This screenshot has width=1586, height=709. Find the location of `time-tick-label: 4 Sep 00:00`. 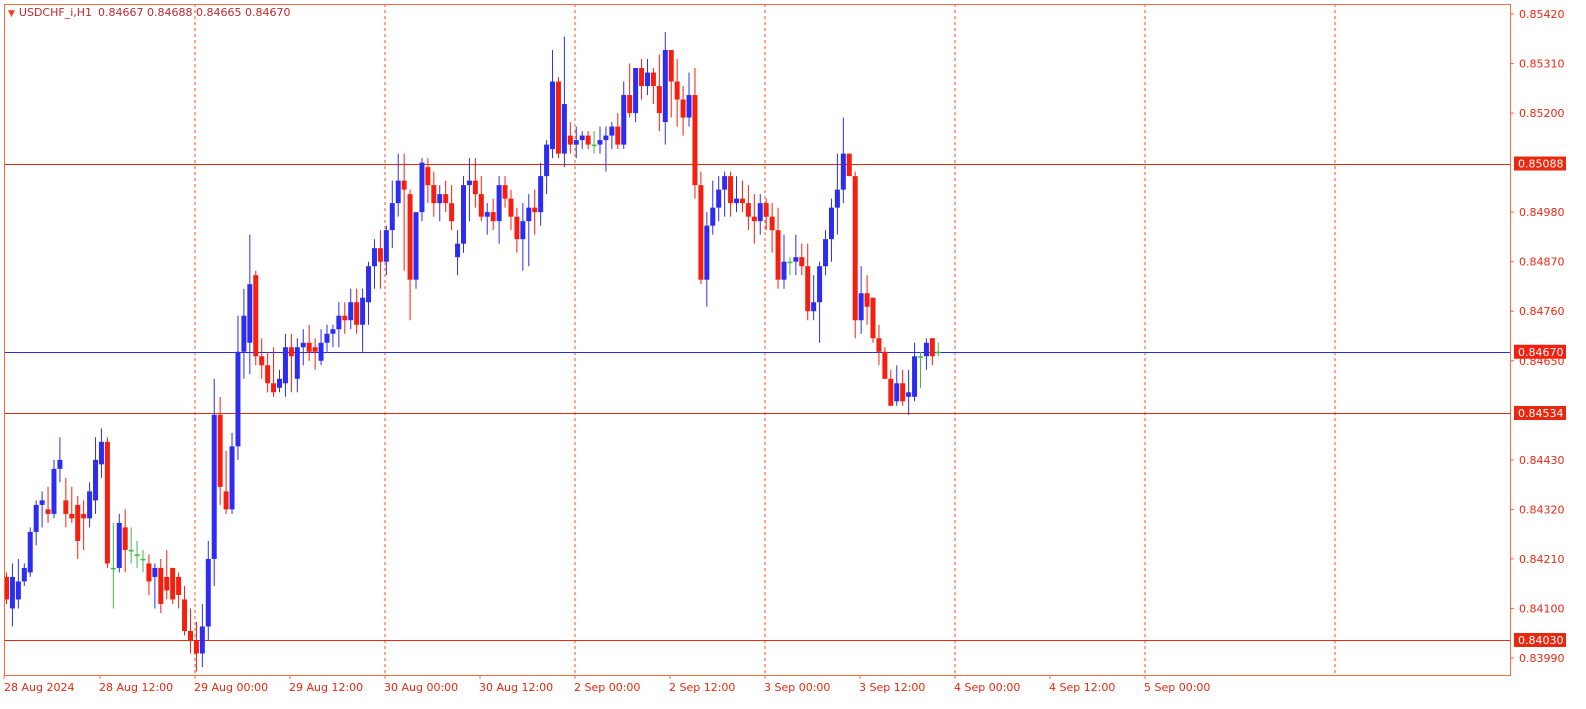

time-tick-label: 4 Sep 00:00 is located at coordinates (987, 687).